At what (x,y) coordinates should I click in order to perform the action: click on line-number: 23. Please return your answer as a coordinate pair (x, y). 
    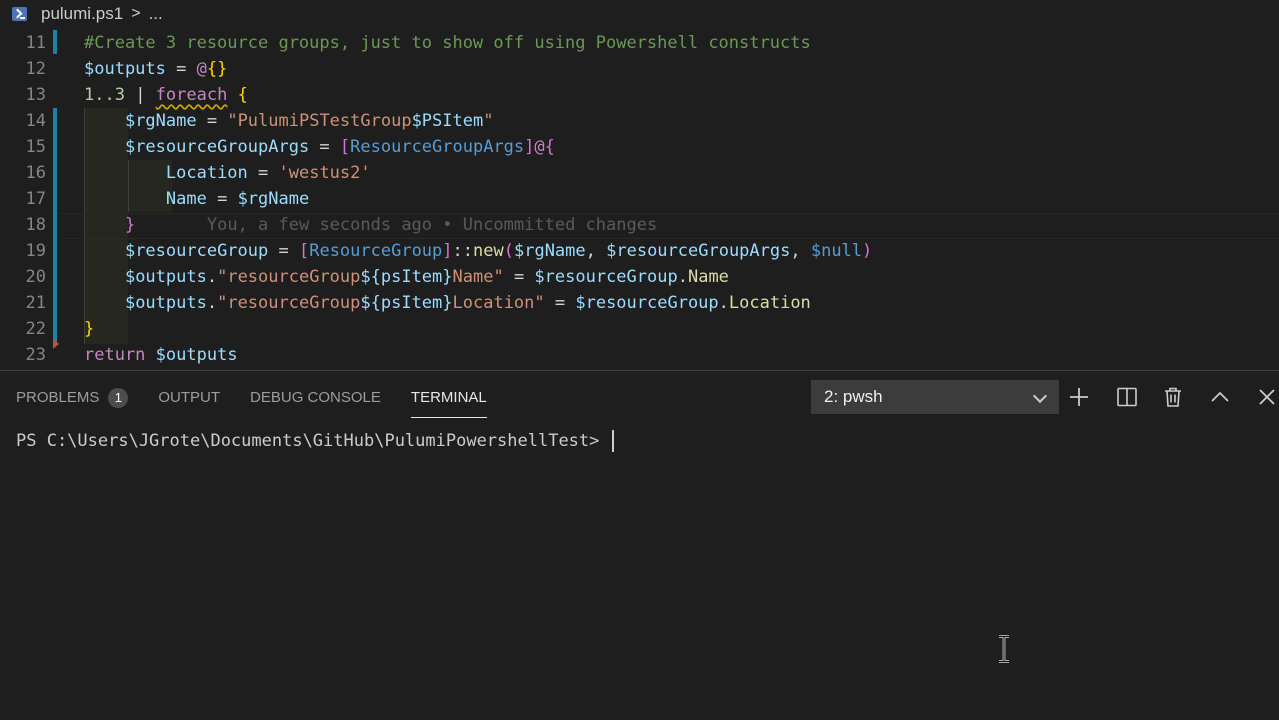
    Looking at the image, I should click on (35, 355).